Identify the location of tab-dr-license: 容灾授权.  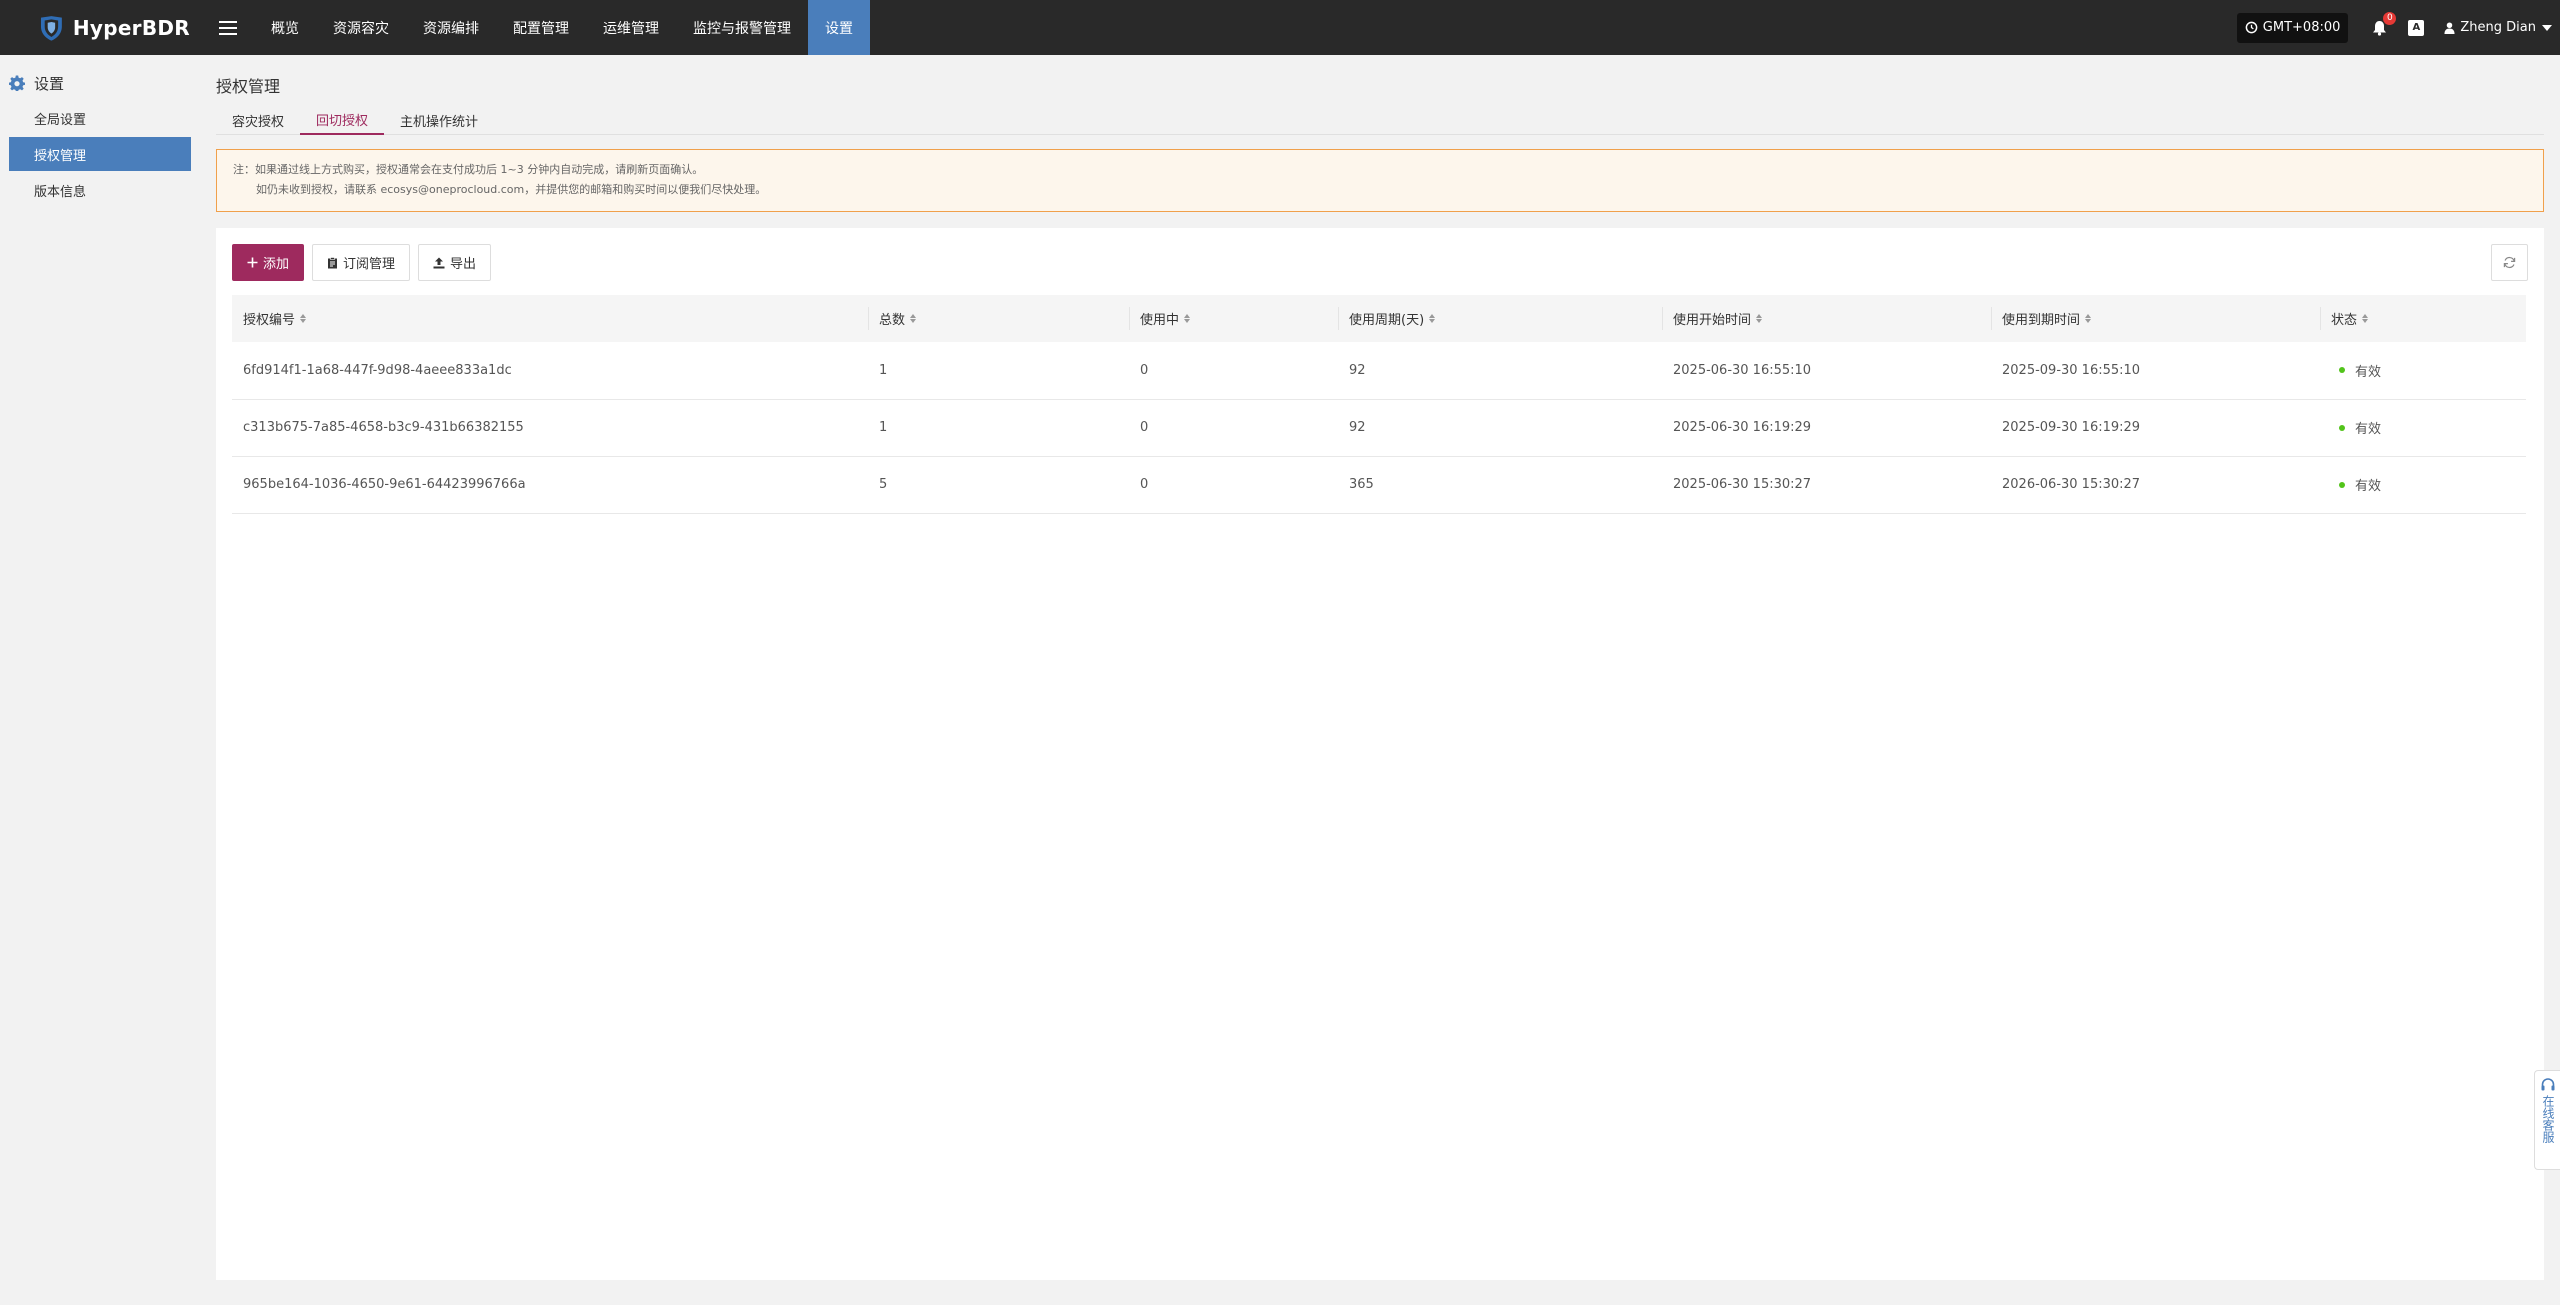
(258, 120).